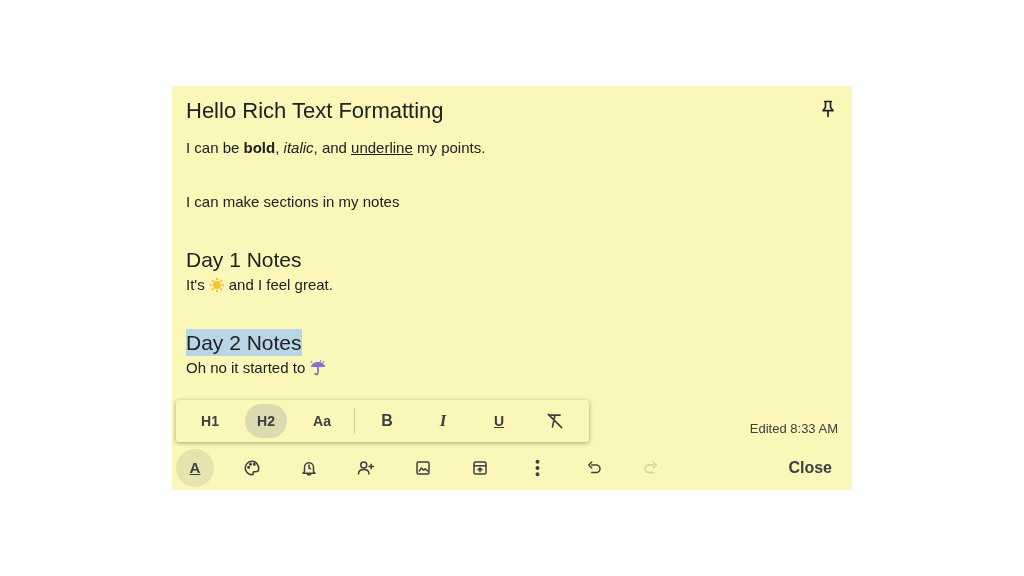  I want to click on note-text: I can make sections in my notes, so click(293, 202).